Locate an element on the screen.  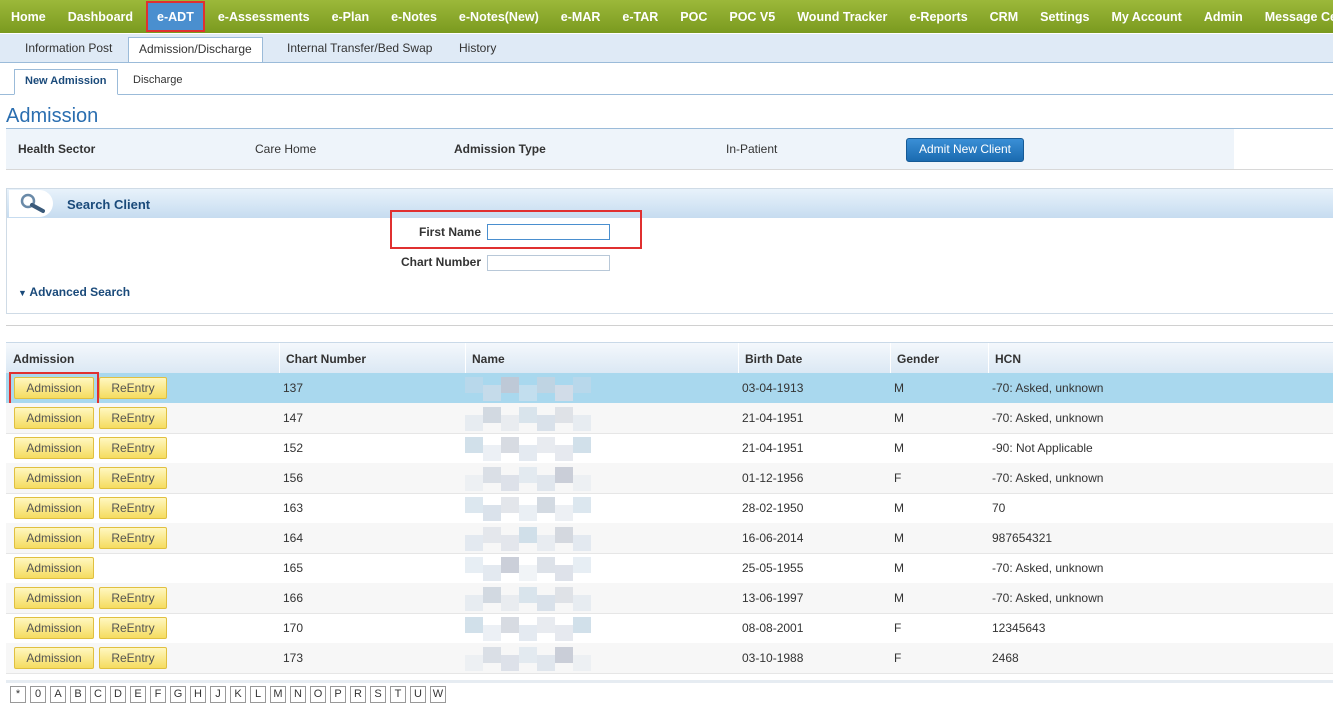
nav-e-plan: e-Plan is located at coordinates (351, 16).